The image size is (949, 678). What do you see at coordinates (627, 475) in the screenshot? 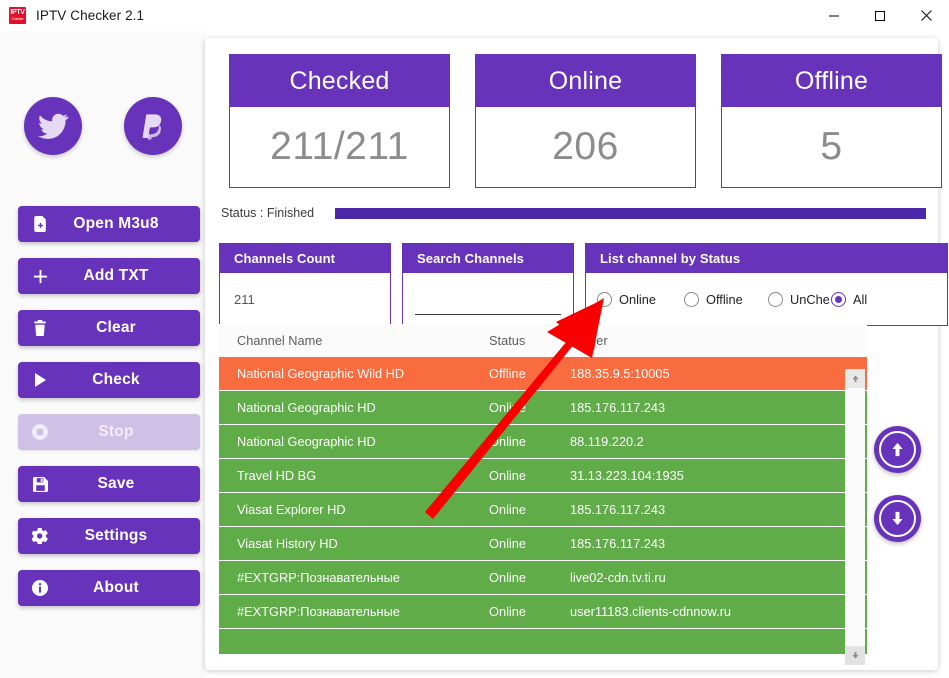
I see `cell-server: 31.13.223.104:1935` at bounding box center [627, 475].